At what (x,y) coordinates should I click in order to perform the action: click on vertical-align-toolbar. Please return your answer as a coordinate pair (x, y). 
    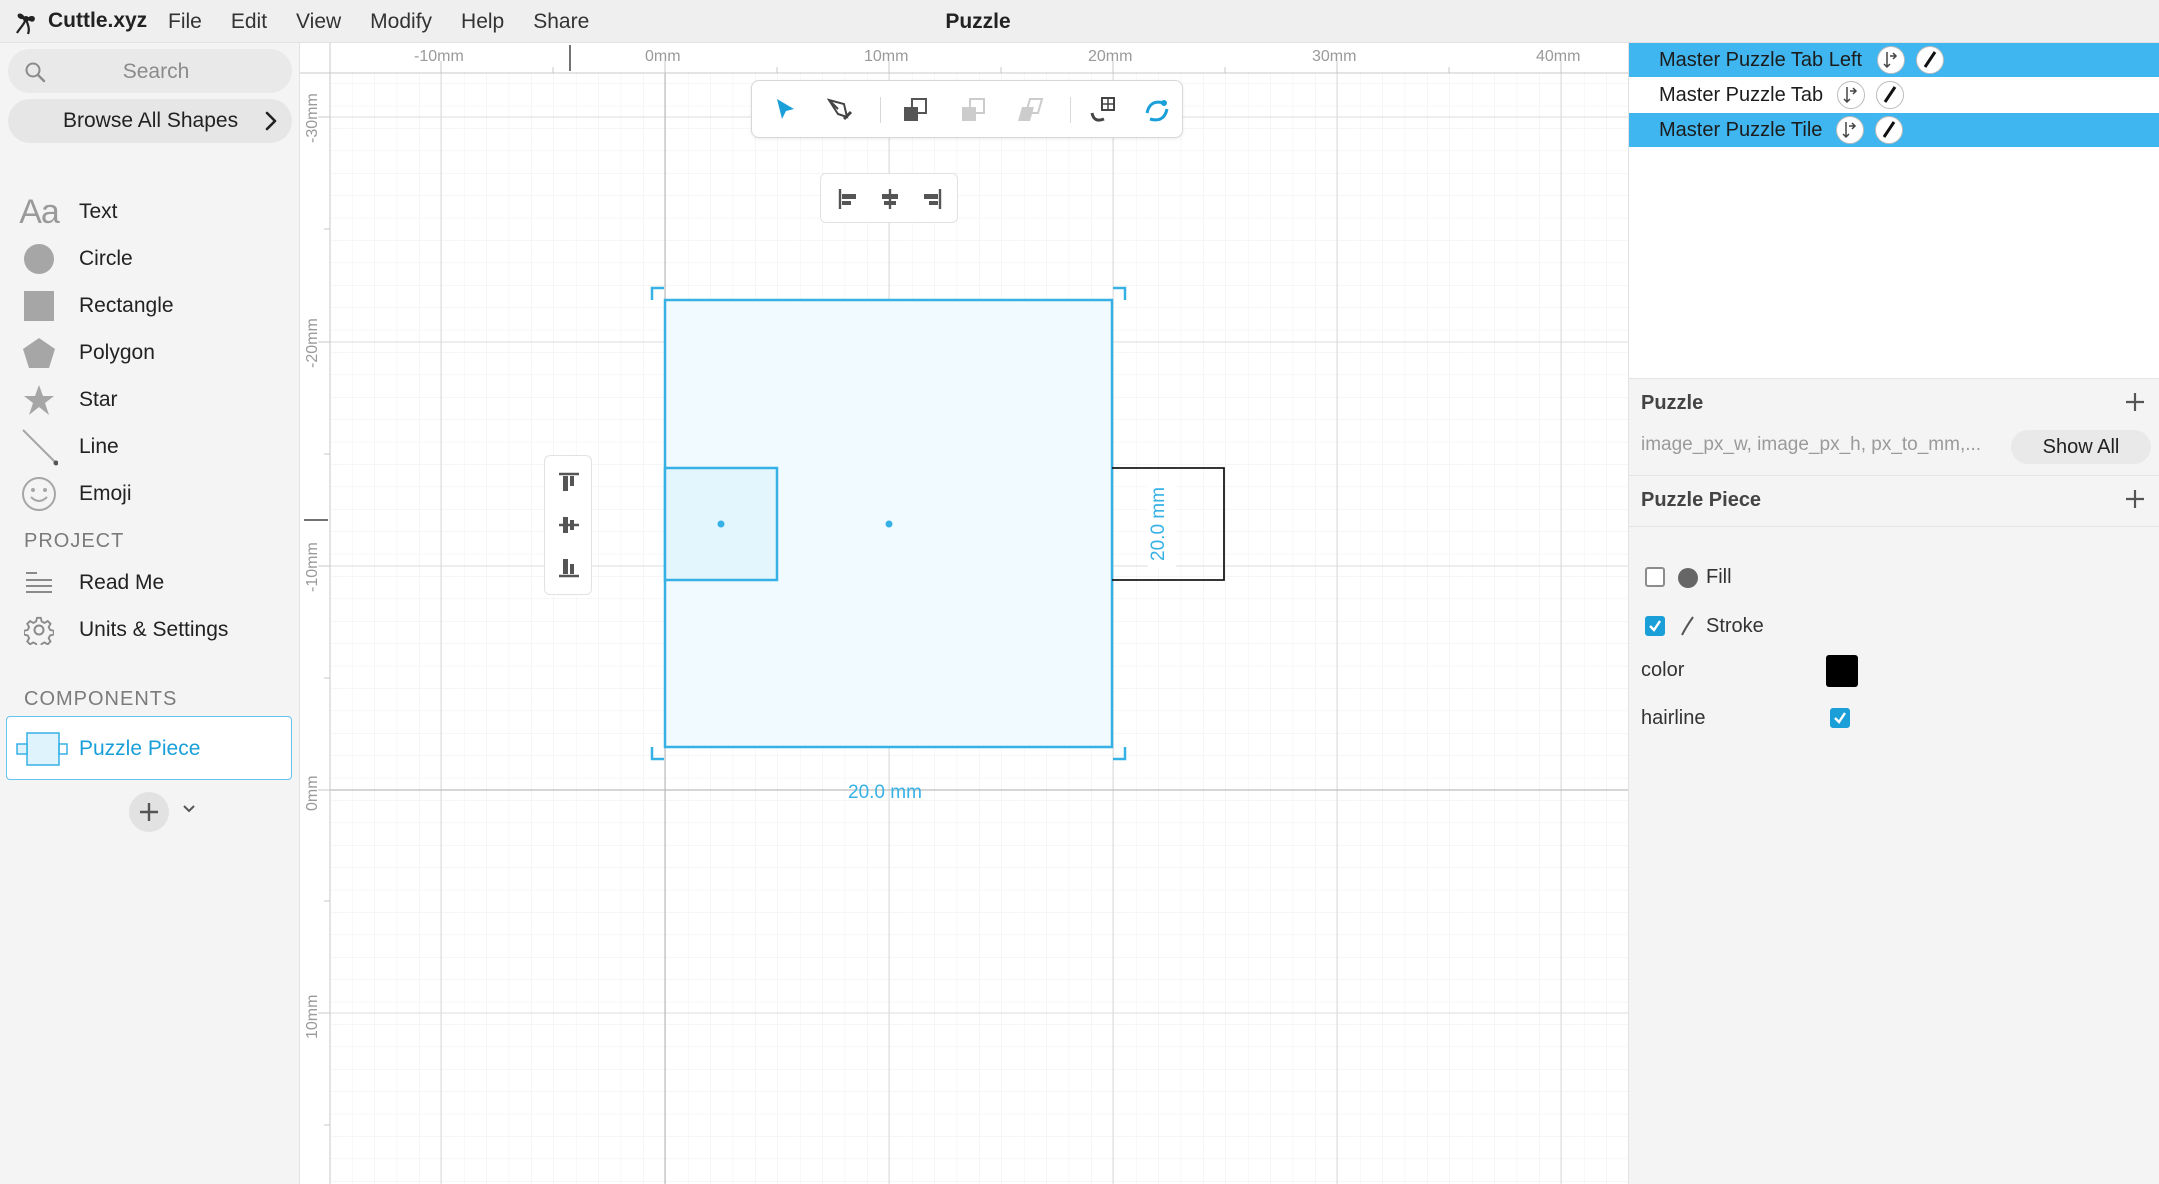
    Looking at the image, I should click on (568, 525).